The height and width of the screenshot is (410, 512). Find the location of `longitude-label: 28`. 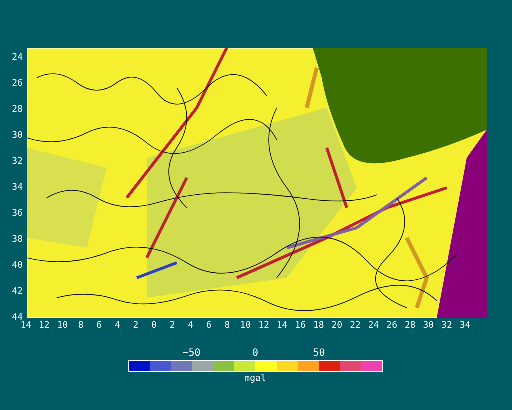

longitude-label: 28 is located at coordinates (410, 326).